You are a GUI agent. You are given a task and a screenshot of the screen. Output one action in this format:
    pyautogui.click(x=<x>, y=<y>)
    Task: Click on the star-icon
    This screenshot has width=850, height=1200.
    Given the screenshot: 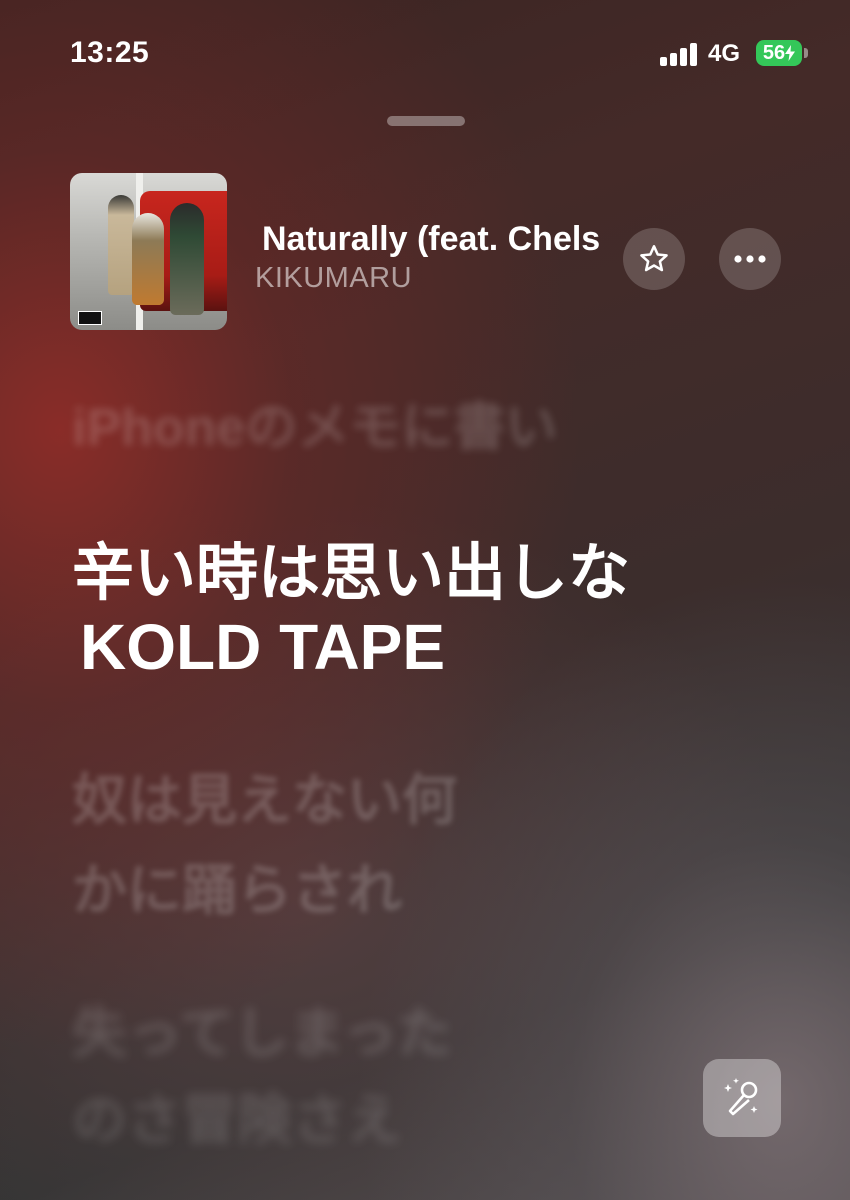 What is the action you would take?
    pyautogui.click(x=654, y=258)
    